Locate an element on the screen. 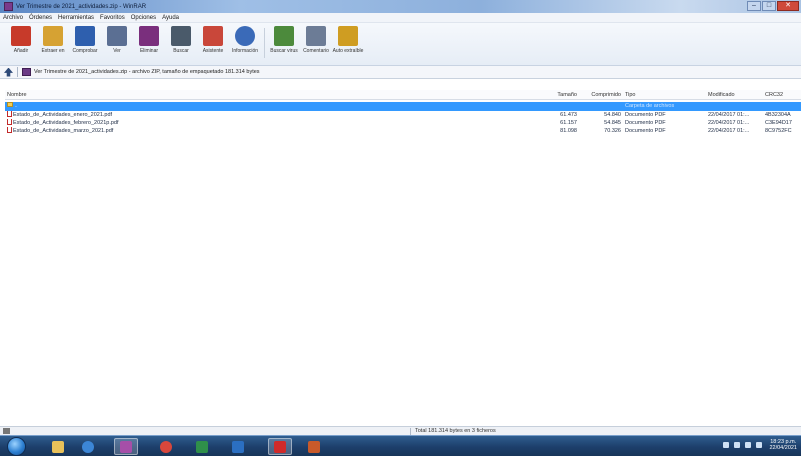  comment-icon is located at coordinates (316, 36).